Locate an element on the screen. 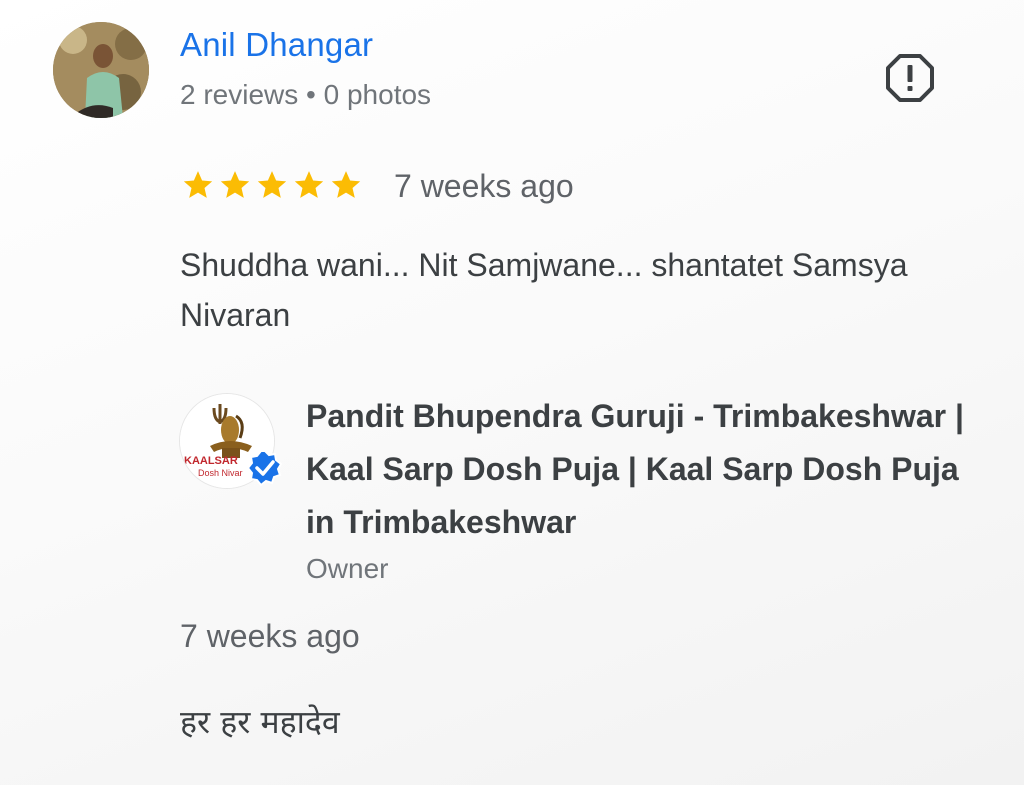  reply-text: हर हर महादेव is located at coordinates (260, 722).